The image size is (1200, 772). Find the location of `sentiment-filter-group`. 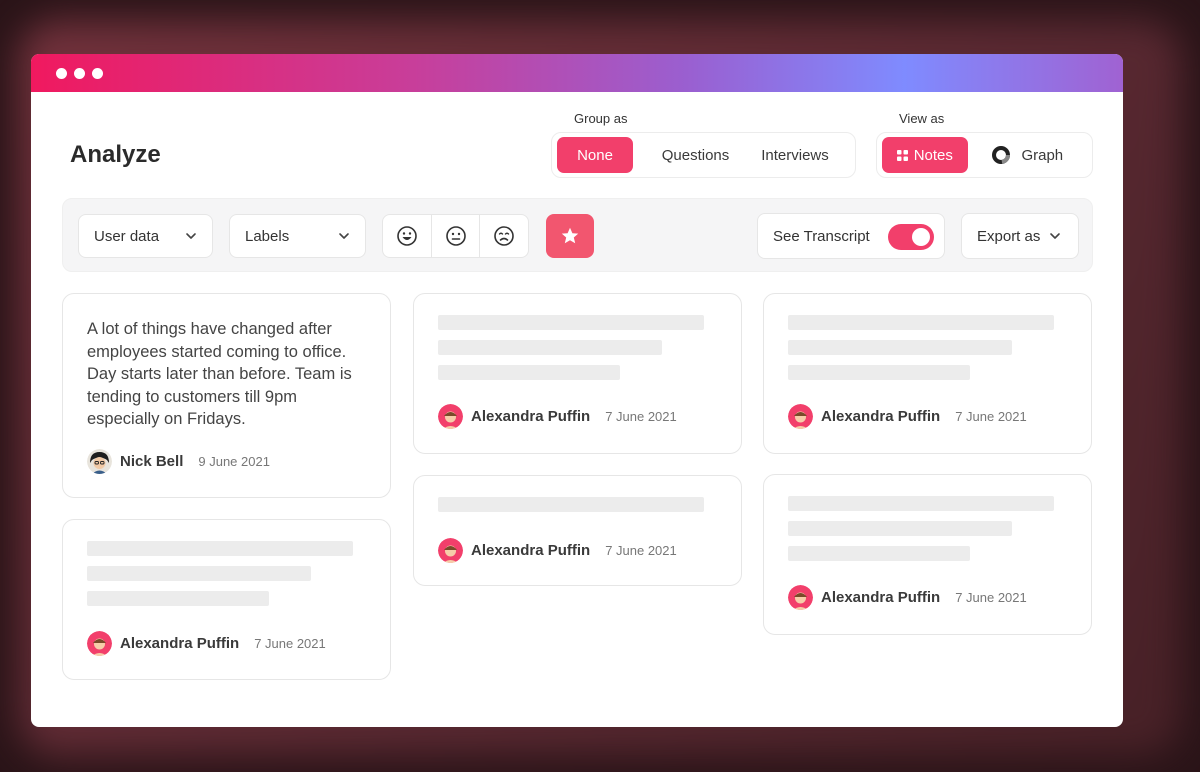

sentiment-filter-group is located at coordinates (455, 236).